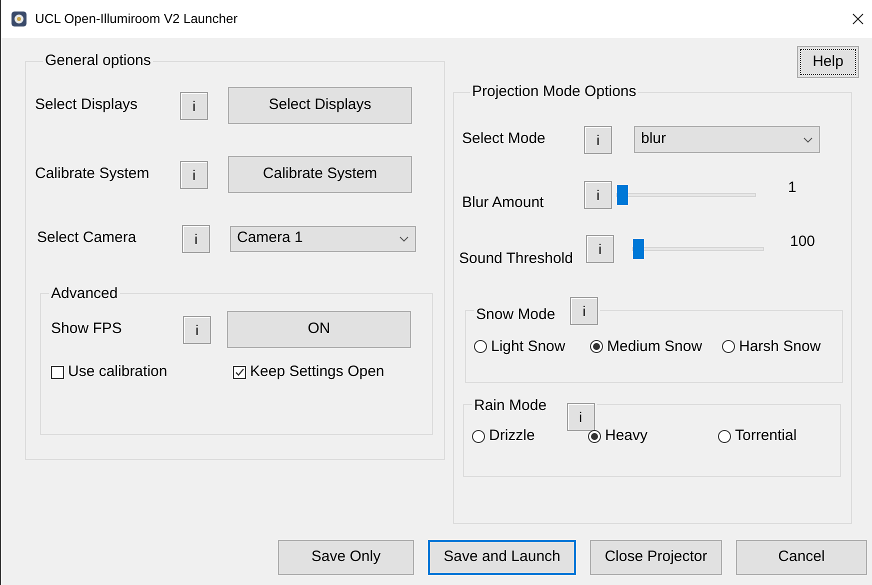 The height and width of the screenshot is (585, 872). I want to click on action-button: Select Displays, so click(320, 105).